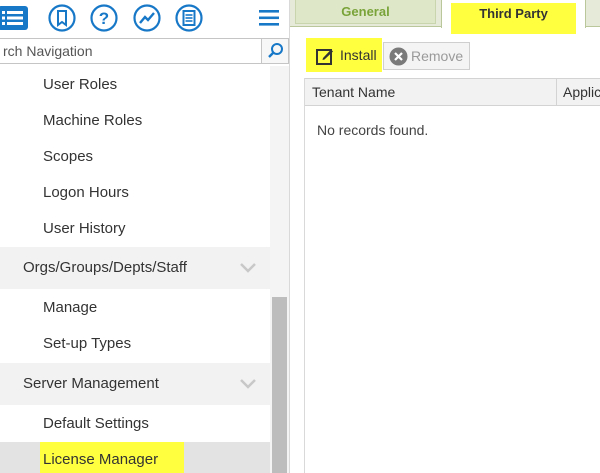 The image size is (600, 473). Describe the element at coordinates (80, 84) in the screenshot. I see `nav-item-label: User Roles` at that location.